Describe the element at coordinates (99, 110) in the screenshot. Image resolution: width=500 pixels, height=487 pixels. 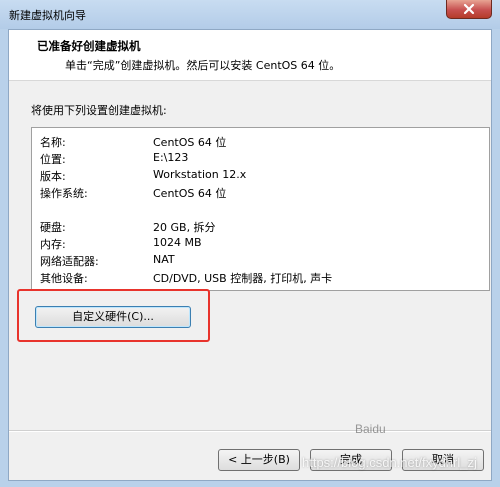
I see `settings-intro-label: 将使用下列设置创建虚拟机:` at that location.